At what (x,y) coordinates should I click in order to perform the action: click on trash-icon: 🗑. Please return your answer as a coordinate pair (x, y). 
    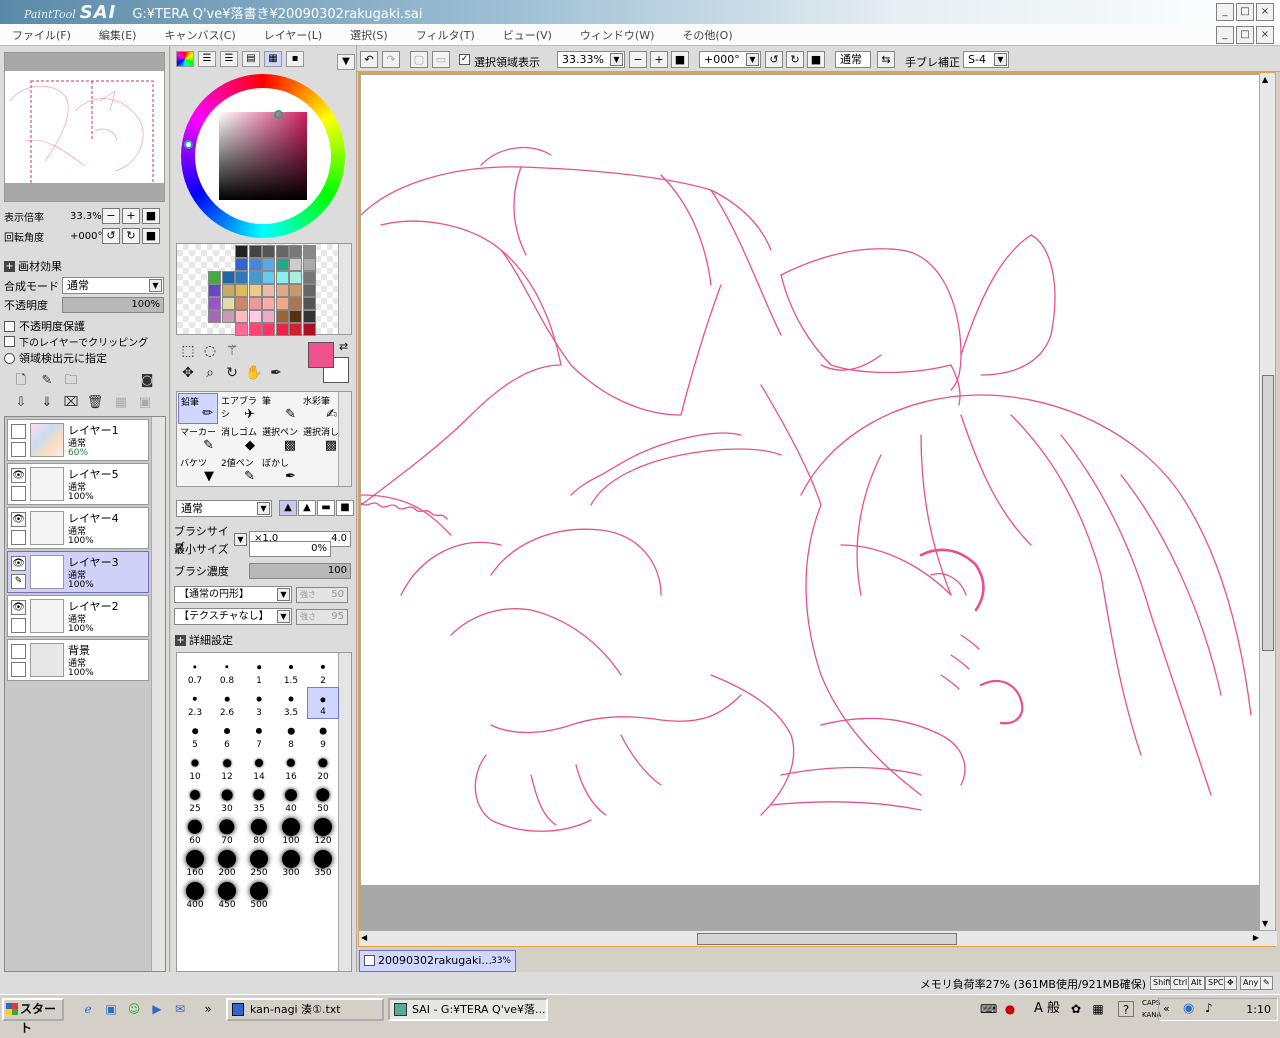
    Looking at the image, I should click on (95, 403).